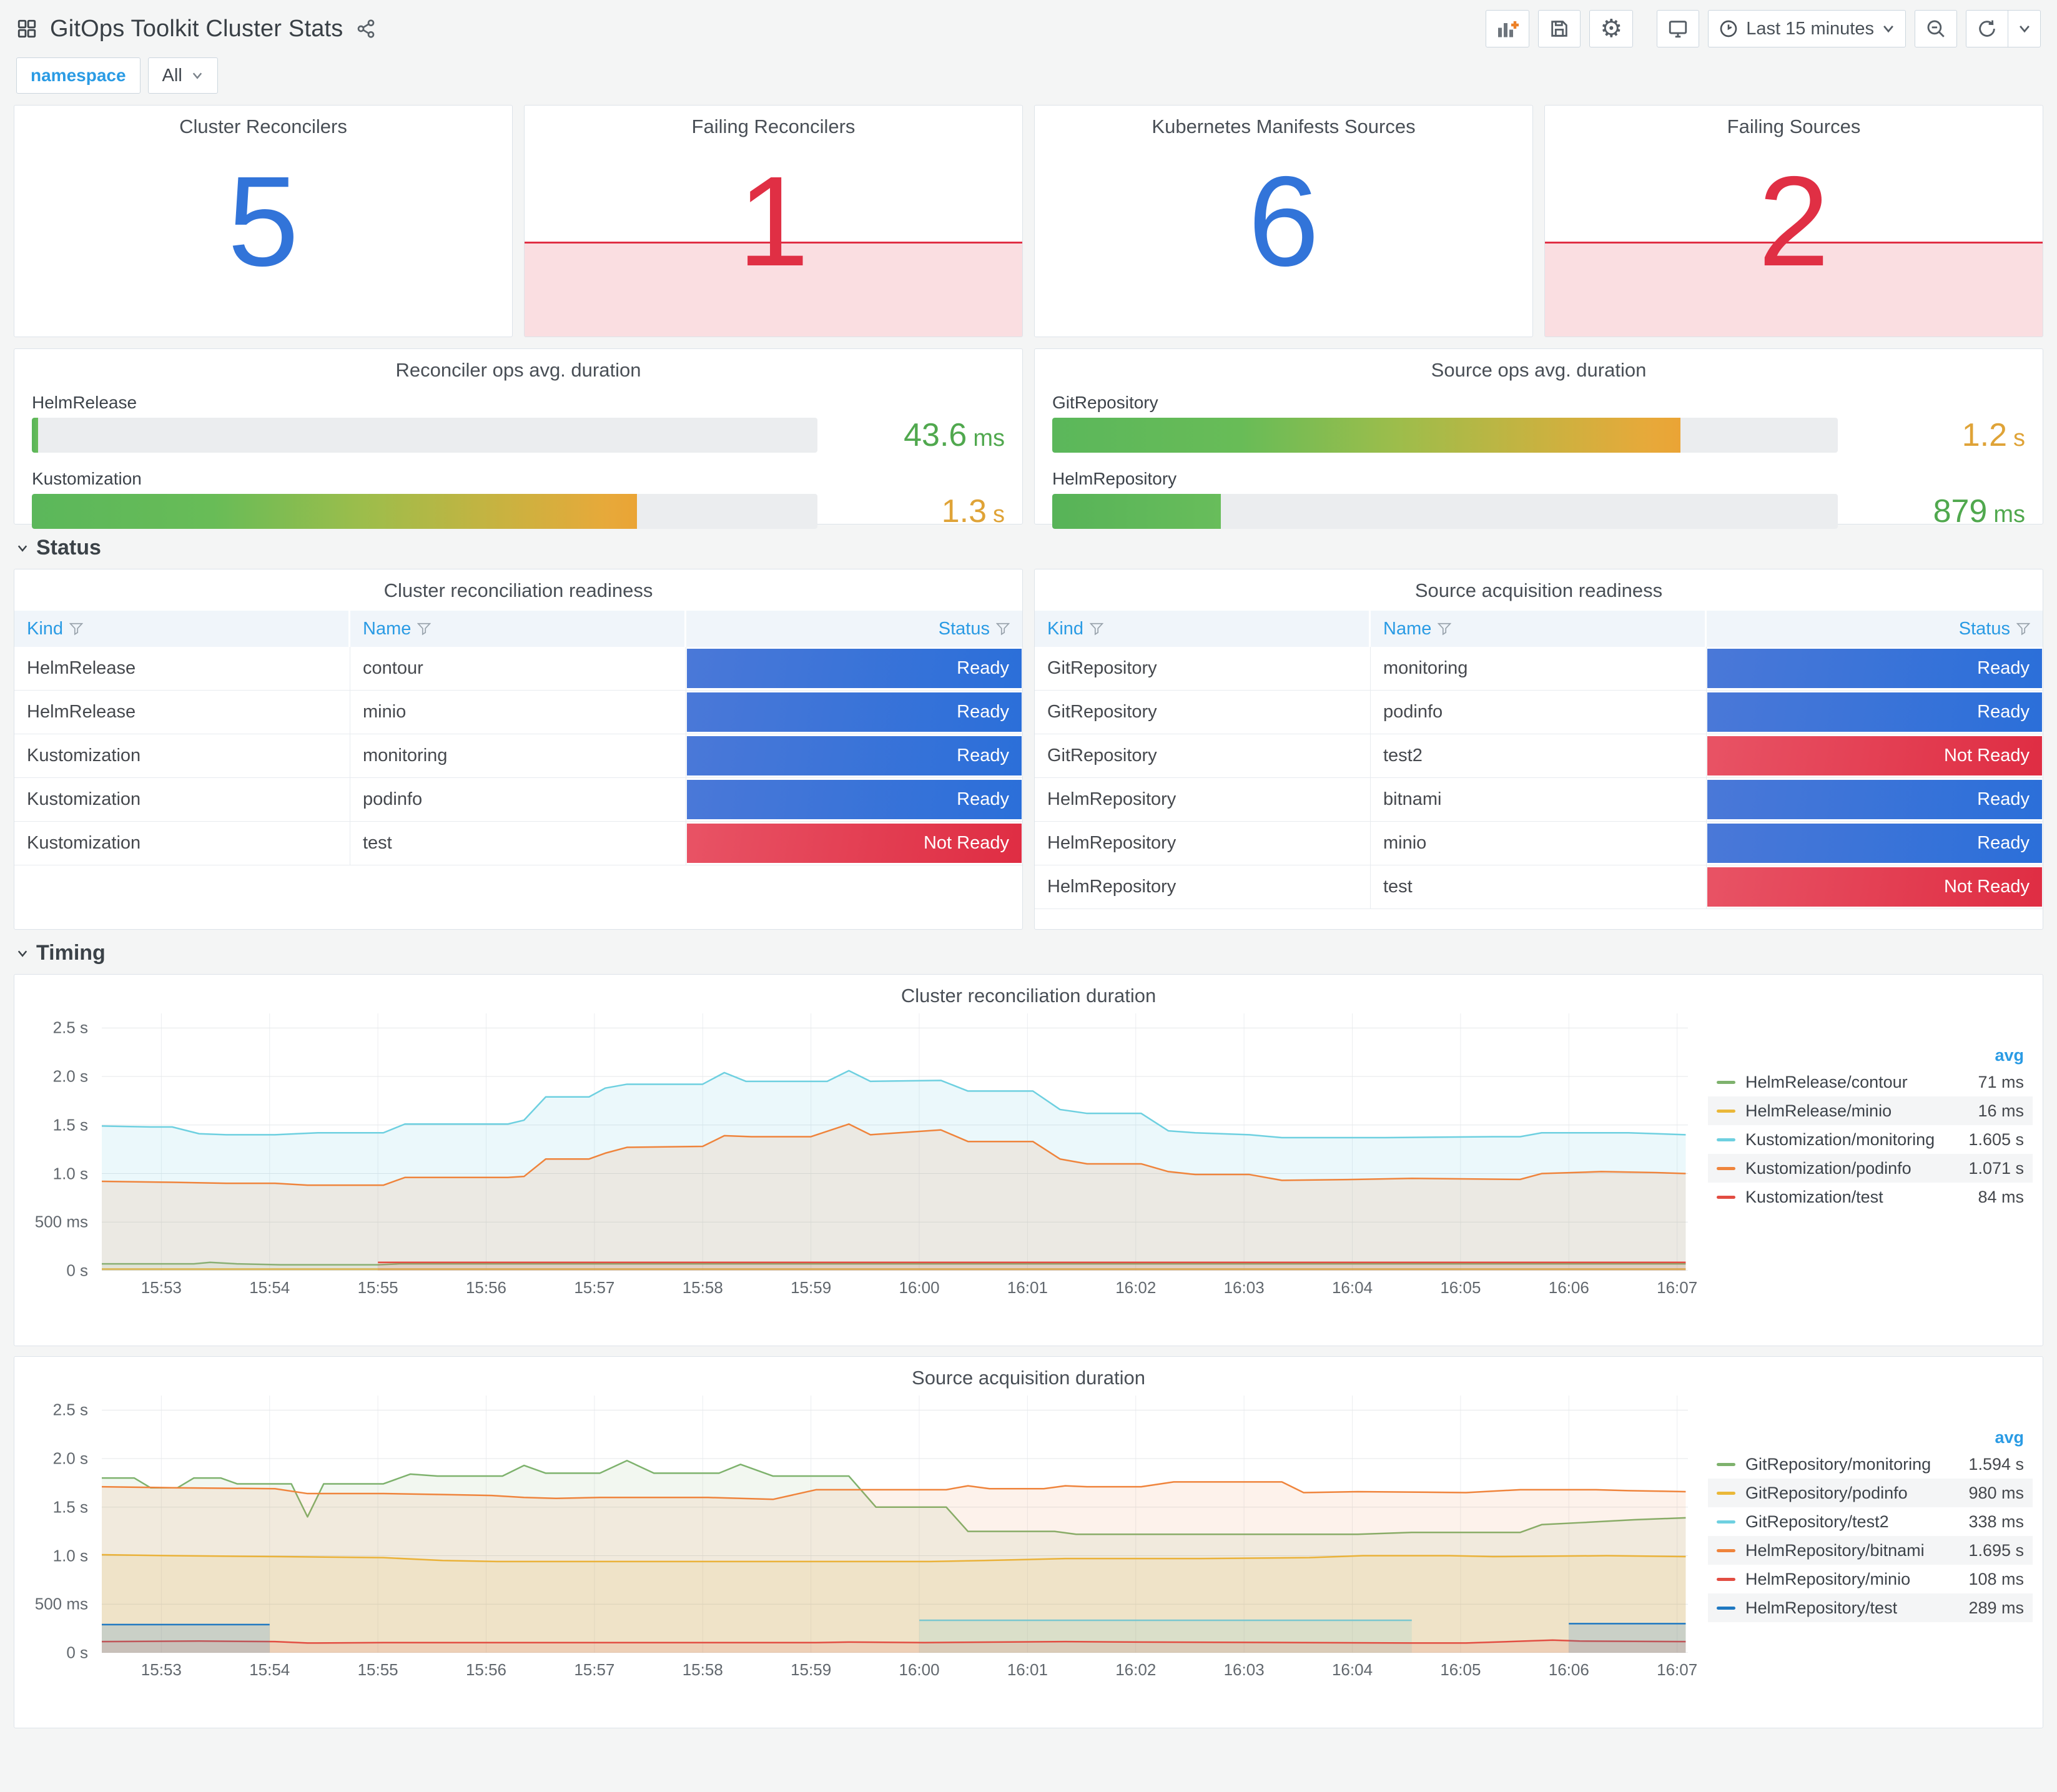 The height and width of the screenshot is (1792, 2057). Describe the element at coordinates (70, 1409) in the screenshot. I see `y-tick-label: 2.5 s` at that location.